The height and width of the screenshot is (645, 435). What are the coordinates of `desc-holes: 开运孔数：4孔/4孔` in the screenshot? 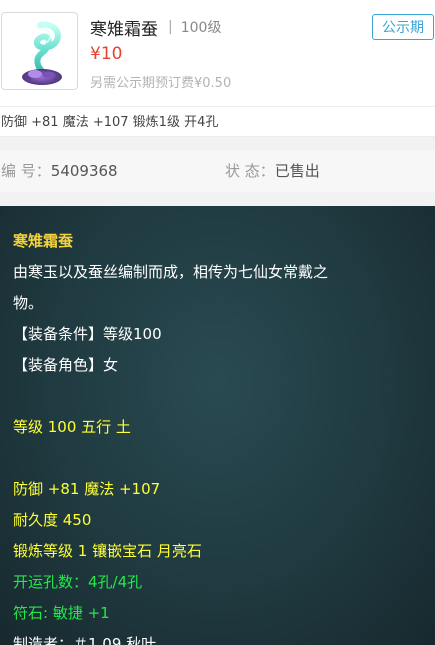 It's located at (78, 582).